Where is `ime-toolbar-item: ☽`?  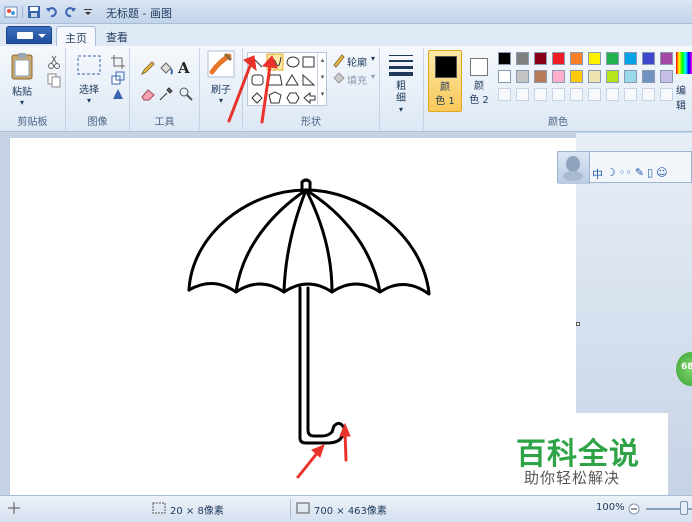 ime-toolbar-item: ☽ is located at coordinates (611, 174).